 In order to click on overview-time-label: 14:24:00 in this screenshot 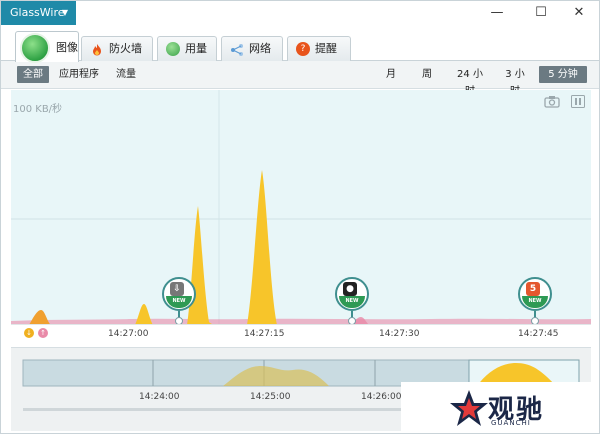, I will do `click(159, 397)`.